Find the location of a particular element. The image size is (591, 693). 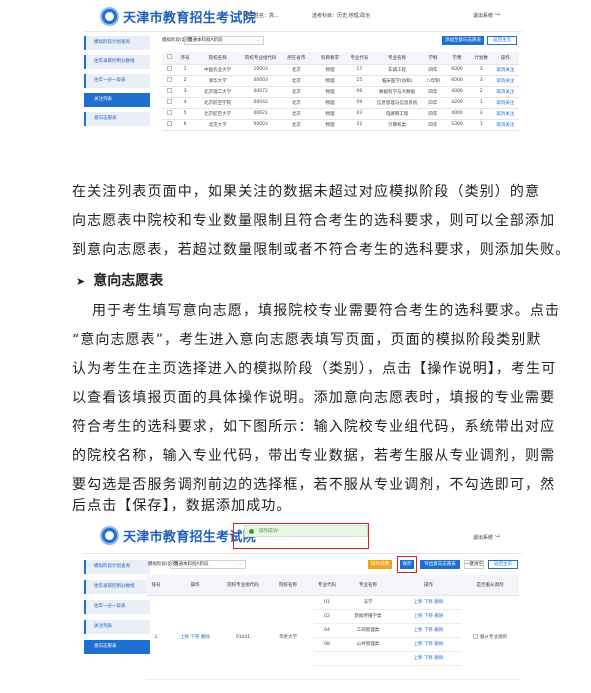

section-heading: ➤ 意向志愿表 is located at coordinates (119, 280).